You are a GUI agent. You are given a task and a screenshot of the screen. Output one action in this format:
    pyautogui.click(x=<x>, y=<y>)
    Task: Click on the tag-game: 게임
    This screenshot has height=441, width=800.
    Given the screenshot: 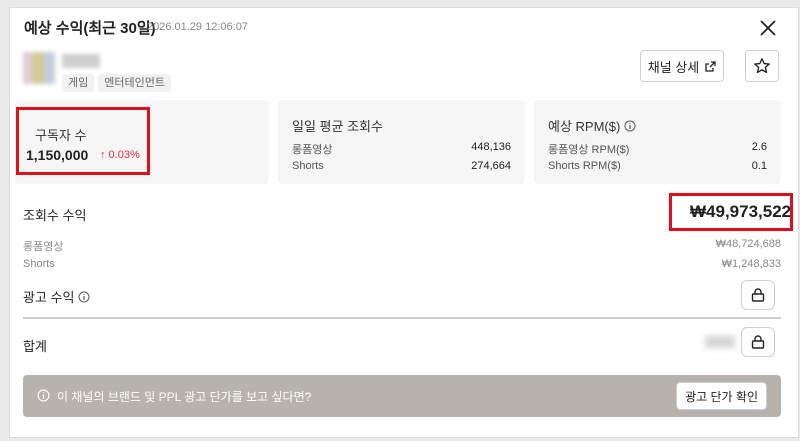 What is the action you would take?
    pyautogui.click(x=78, y=83)
    